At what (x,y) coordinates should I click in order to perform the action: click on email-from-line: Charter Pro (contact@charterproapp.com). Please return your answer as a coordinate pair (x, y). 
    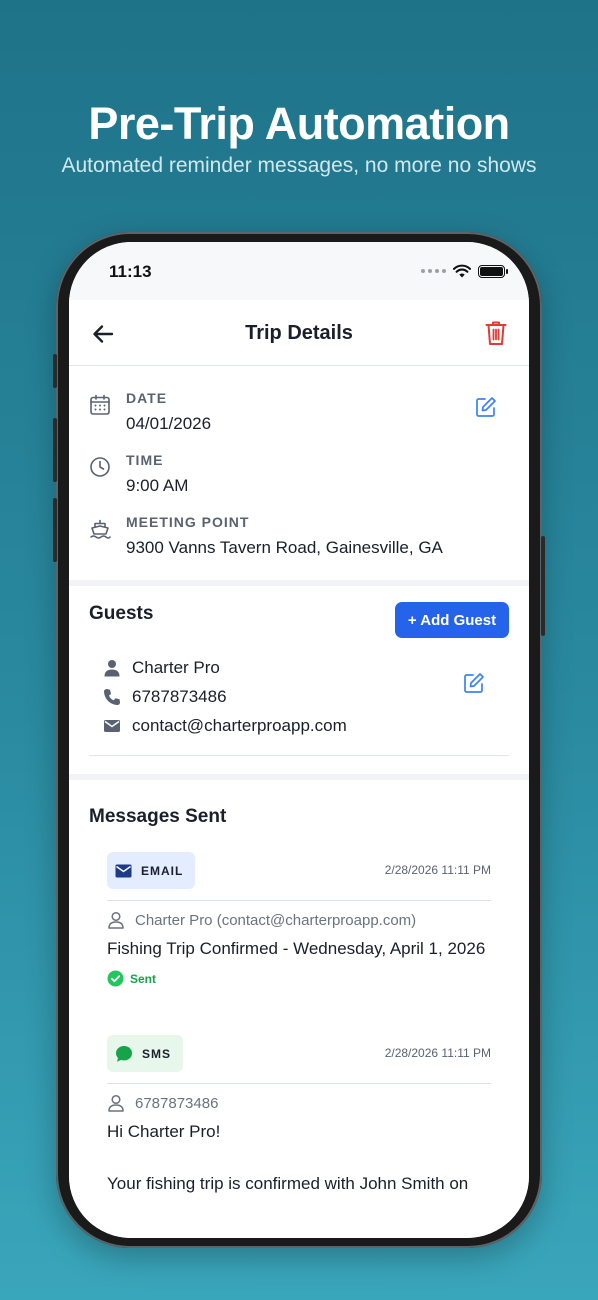
    Looking at the image, I should click on (261, 920).